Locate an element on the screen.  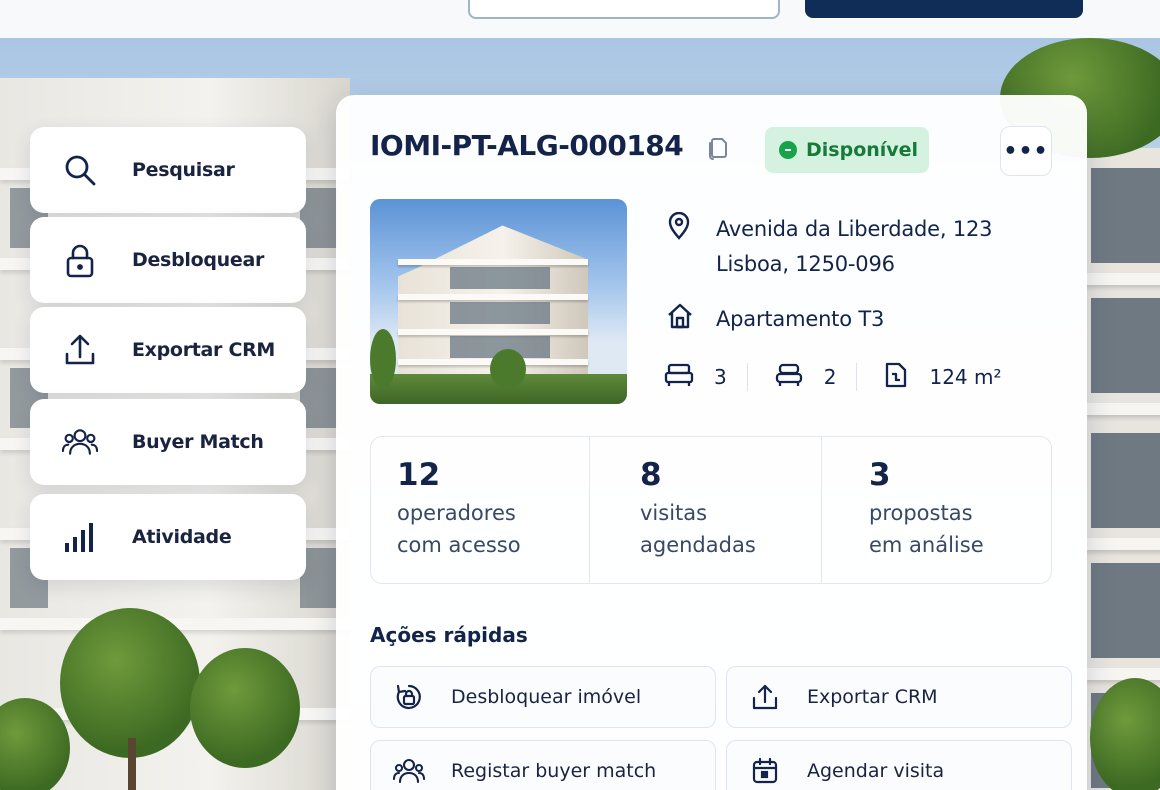
bathrooms: 2 is located at coordinates (805, 377).